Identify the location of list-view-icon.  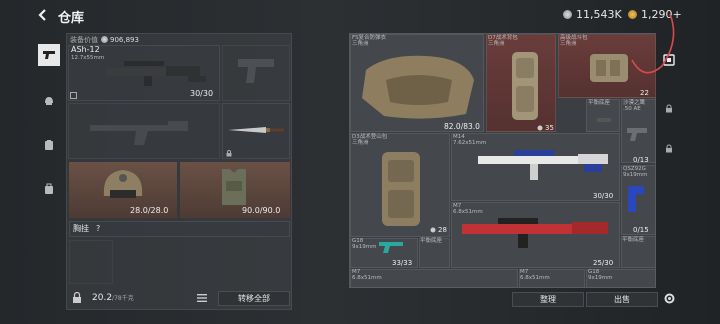
(202, 298).